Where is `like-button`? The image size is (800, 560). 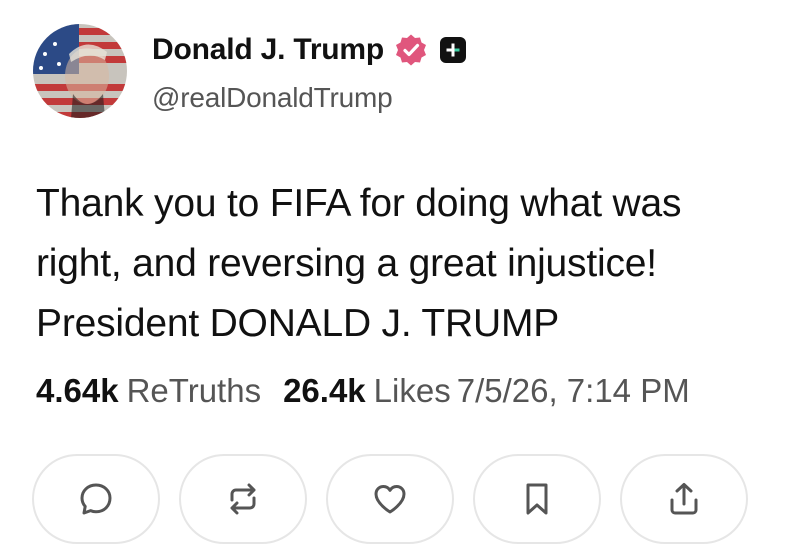 like-button is located at coordinates (390, 499).